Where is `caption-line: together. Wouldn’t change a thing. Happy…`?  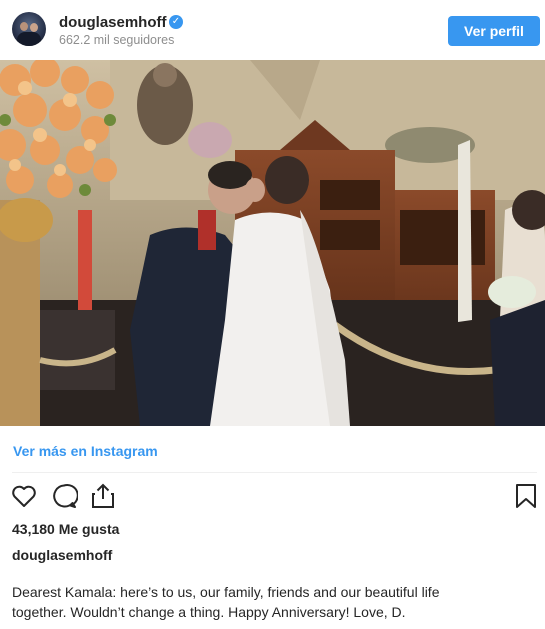
caption-line: together. Wouldn’t change a thing. Happy… is located at coordinates (209, 612).